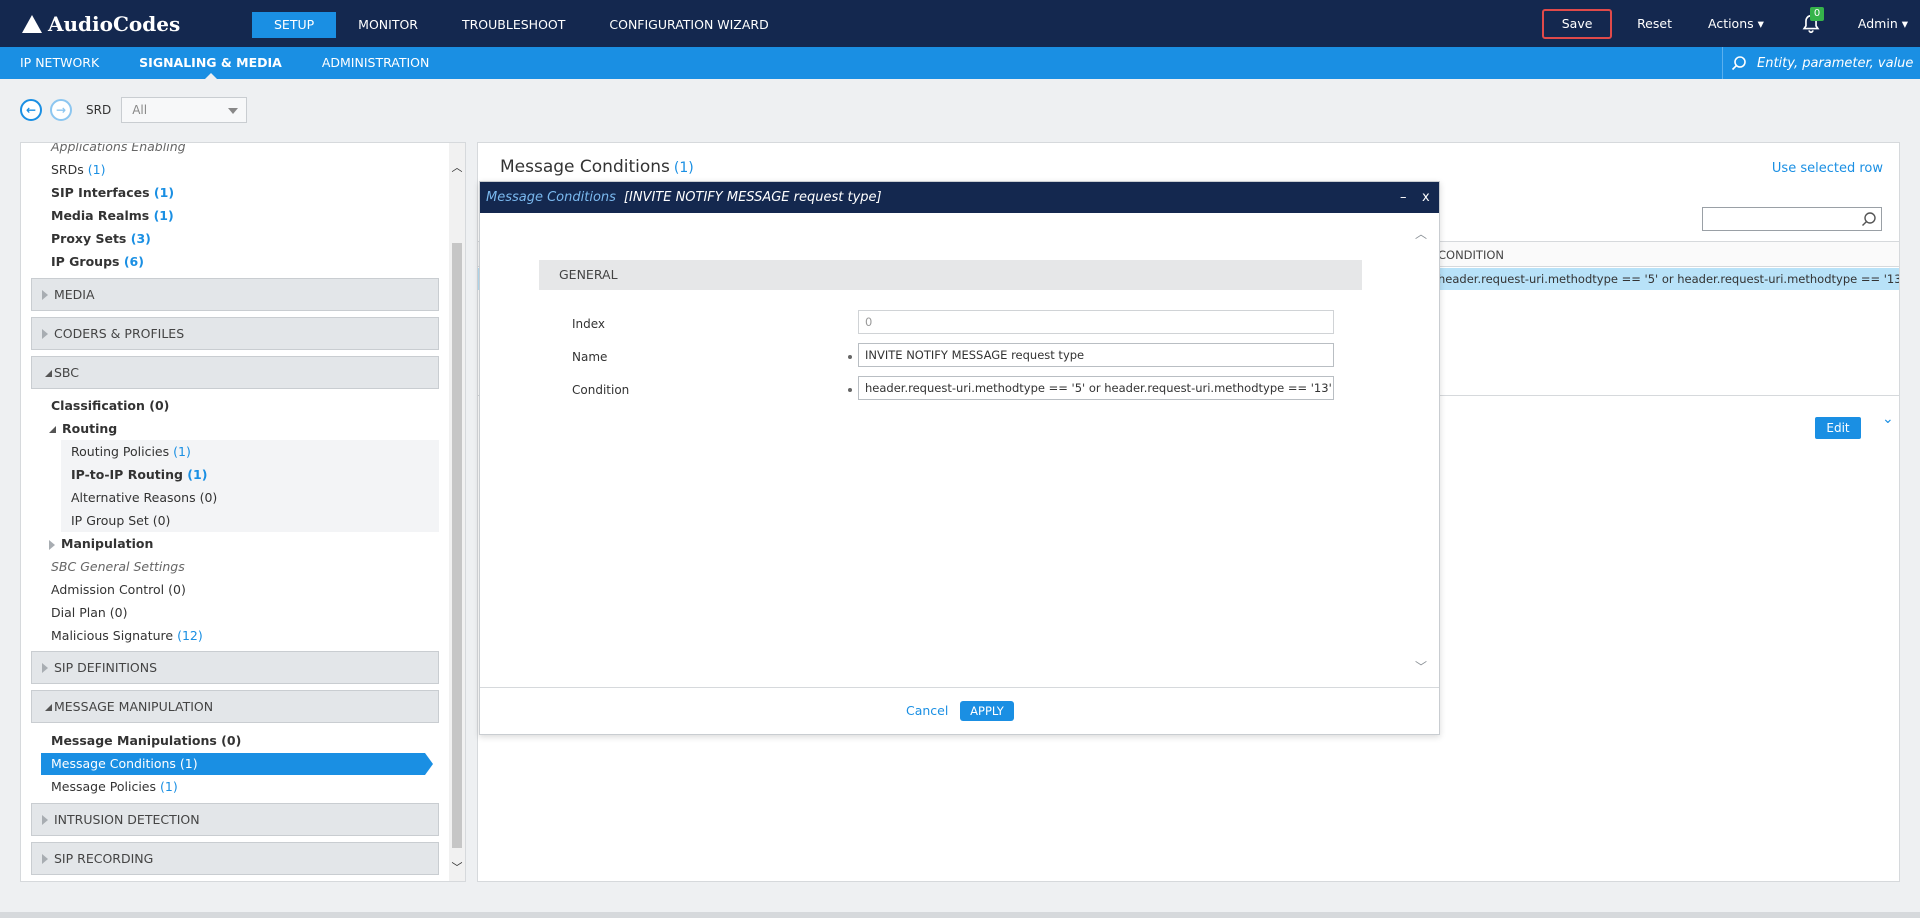  What do you see at coordinates (1838, 428) in the screenshot?
I see `edit-button: Edit` at bounding box center [1838, 428].